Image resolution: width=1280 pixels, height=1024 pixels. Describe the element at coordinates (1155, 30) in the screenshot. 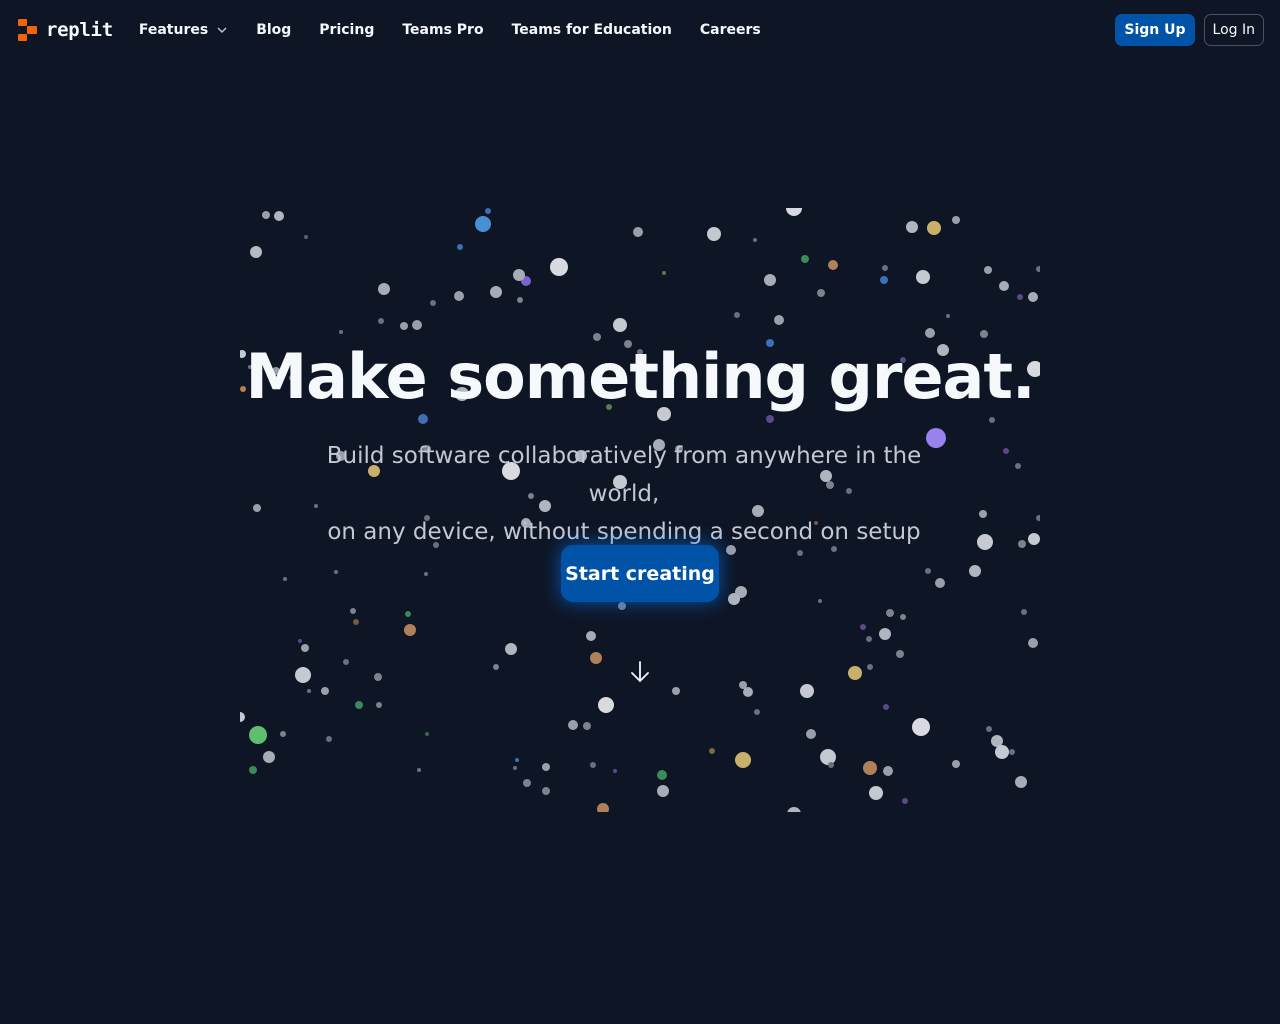

I see `sign-up-button: Sign Up` at that location.